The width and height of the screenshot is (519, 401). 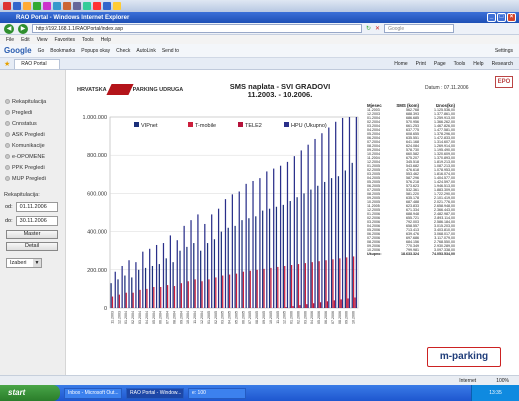 What do you see at coordinates (37, 263) in the screenshot?
I see `chevron-down-icon: ▼` at bounding box center [37, 263].